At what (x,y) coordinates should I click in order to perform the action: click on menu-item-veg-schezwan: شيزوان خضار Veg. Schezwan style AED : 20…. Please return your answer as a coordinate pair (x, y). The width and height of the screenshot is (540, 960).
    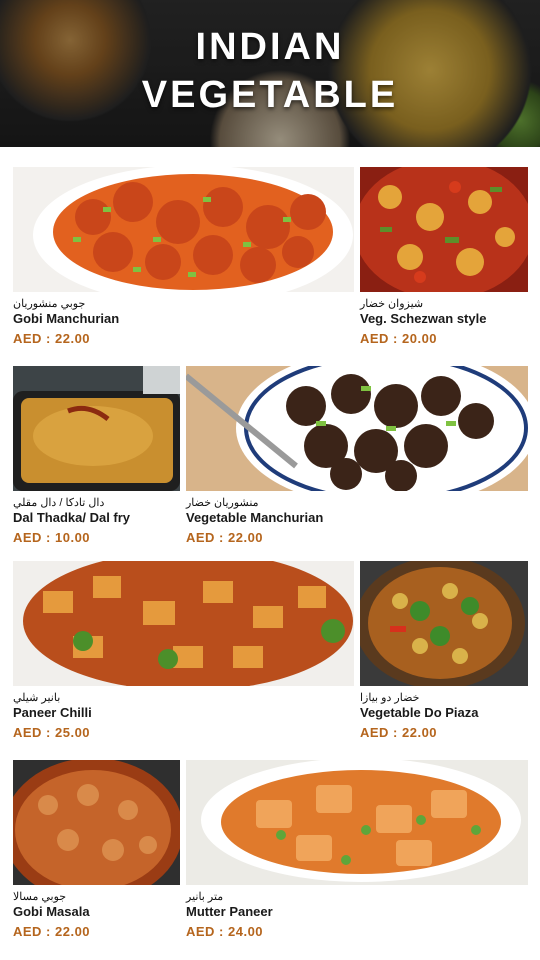
    Looking at the image, I should click on (444, 259).